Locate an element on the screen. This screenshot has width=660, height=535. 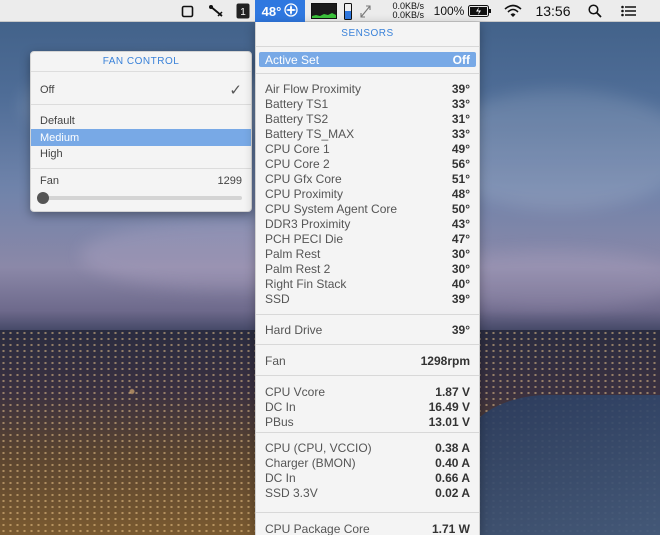
sensor-row: PBus 13.01 V is located at coordinates (367, 421).